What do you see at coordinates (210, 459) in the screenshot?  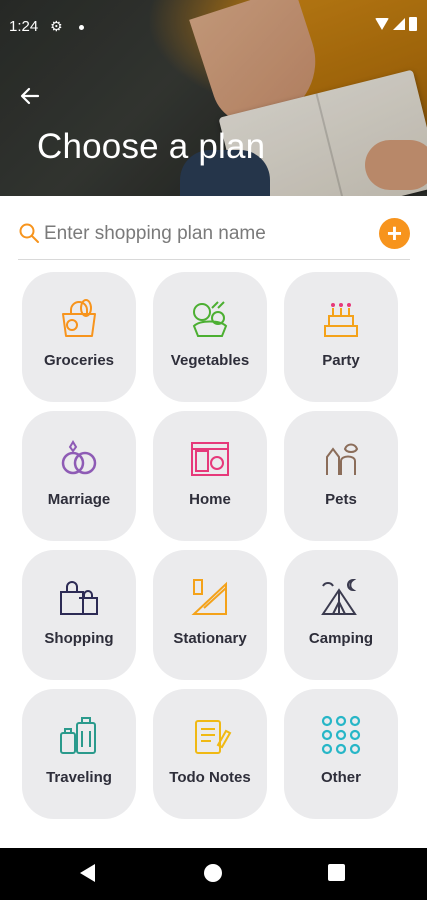 I see `home-appliances-icon` at bounding box center [210, 459].